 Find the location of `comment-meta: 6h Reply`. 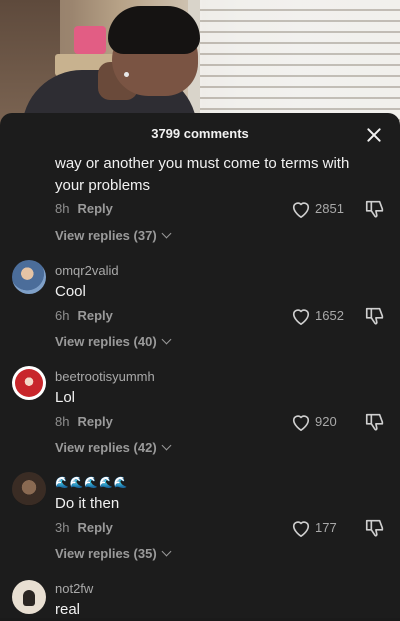

comment-meta: 6h Reply is located at coordinates (84, 315).